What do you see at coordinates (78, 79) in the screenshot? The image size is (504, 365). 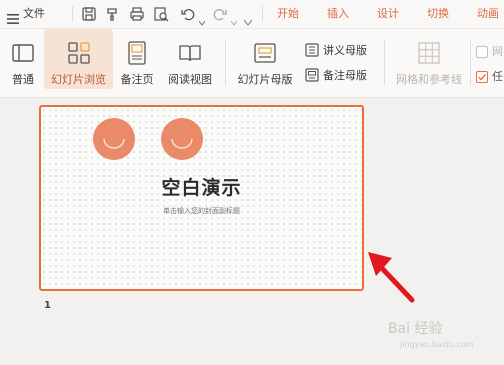 I see `slide-sorter-label: 幻灯片浏览` at bounding box center [78, 79].